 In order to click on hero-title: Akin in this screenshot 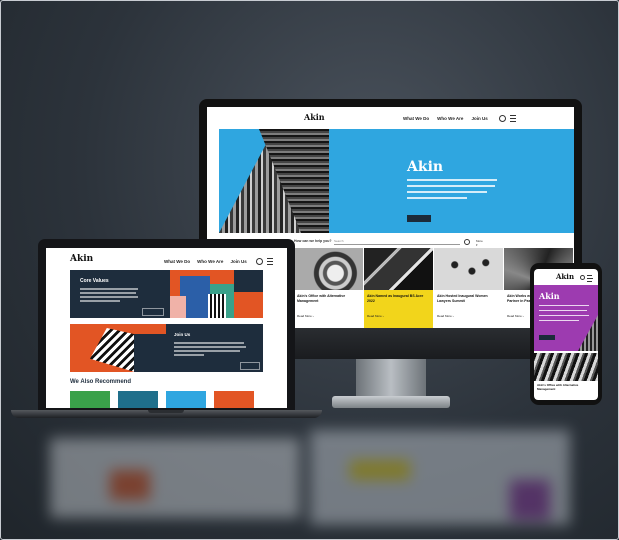, I will do `click(425, 167)`.